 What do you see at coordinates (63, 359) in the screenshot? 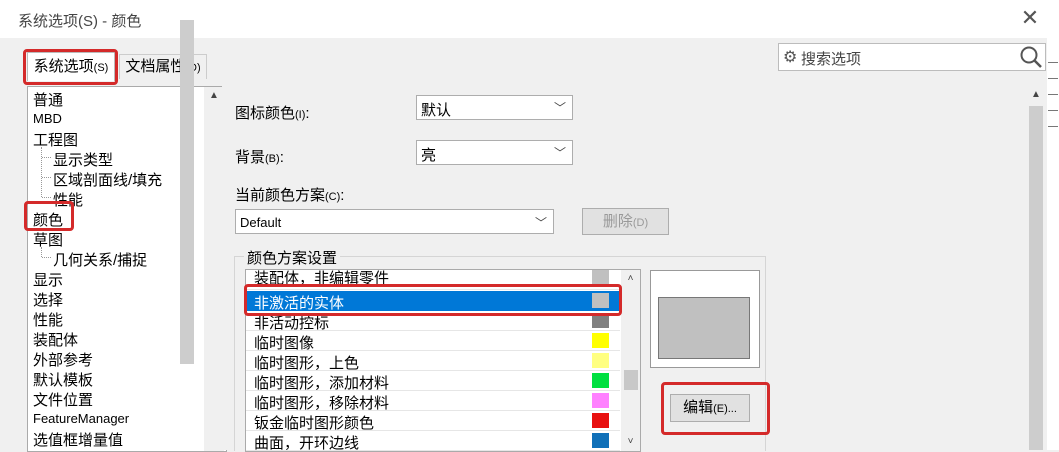
I see `tree-item-external-references: 外部参考` at bounding box center [63, 359].